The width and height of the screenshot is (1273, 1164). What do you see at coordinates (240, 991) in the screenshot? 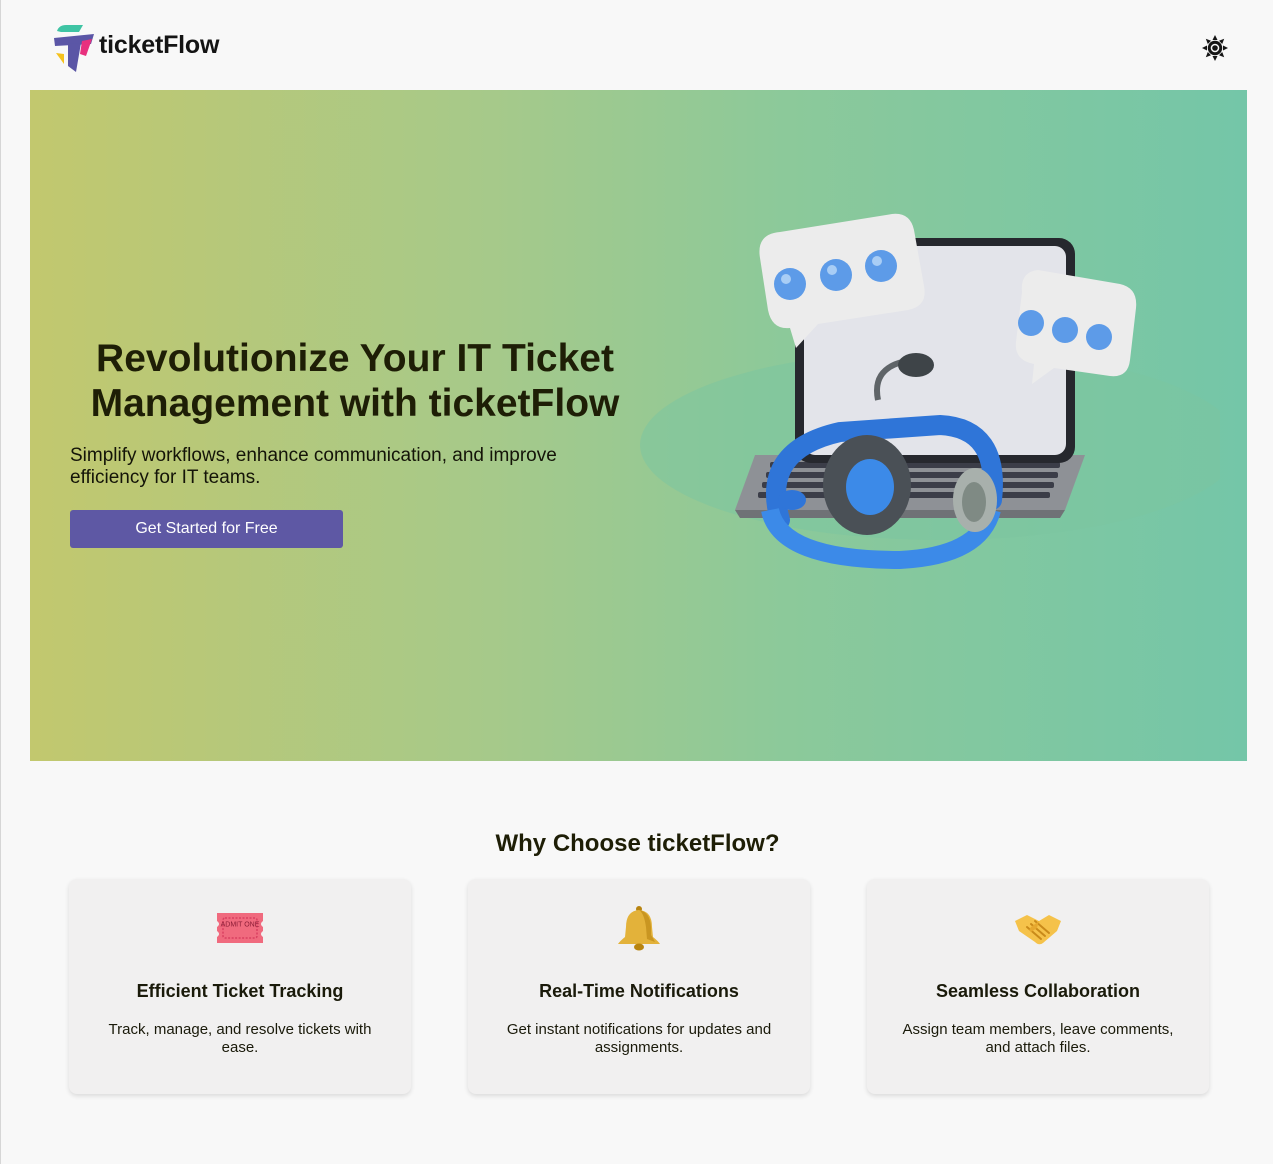
I see `feature-title: Efficient Ticket Tracking` at bounding box center [240, 991].